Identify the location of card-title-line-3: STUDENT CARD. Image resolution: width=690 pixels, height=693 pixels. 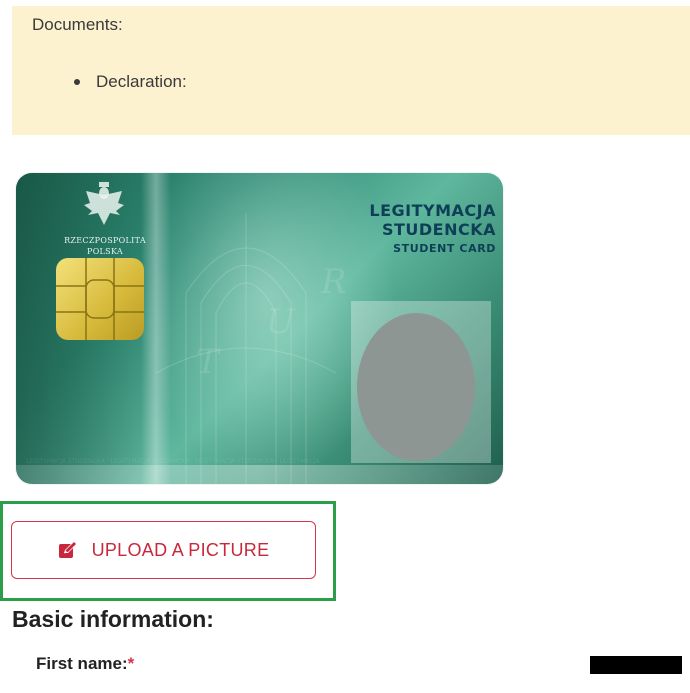
(444, 248).